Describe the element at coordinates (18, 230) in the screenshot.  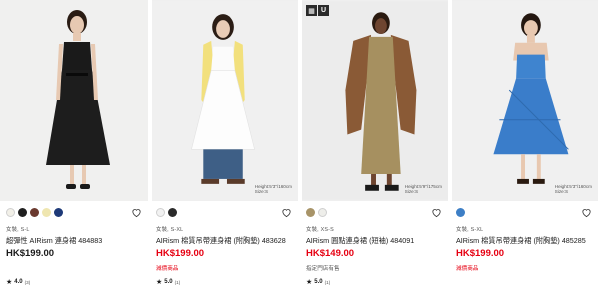
I see `product-meta: 女裝, S-L` at that location.